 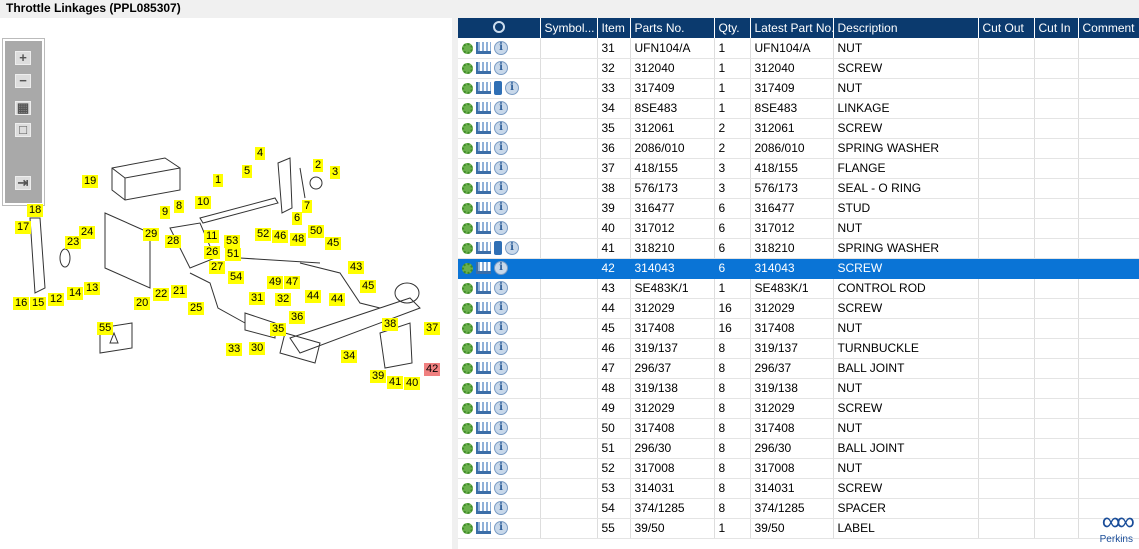 I want to click on callout-31: 31, so click(x=257, y=298).